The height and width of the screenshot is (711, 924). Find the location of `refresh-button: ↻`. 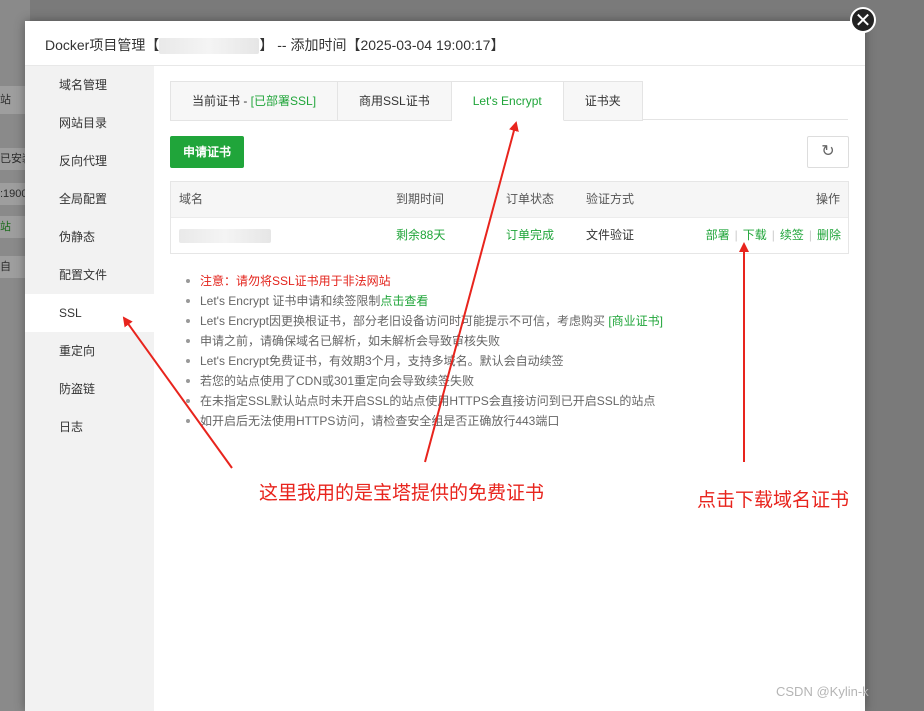

refresh-button: ↻ is located at coordinates (828, 152).